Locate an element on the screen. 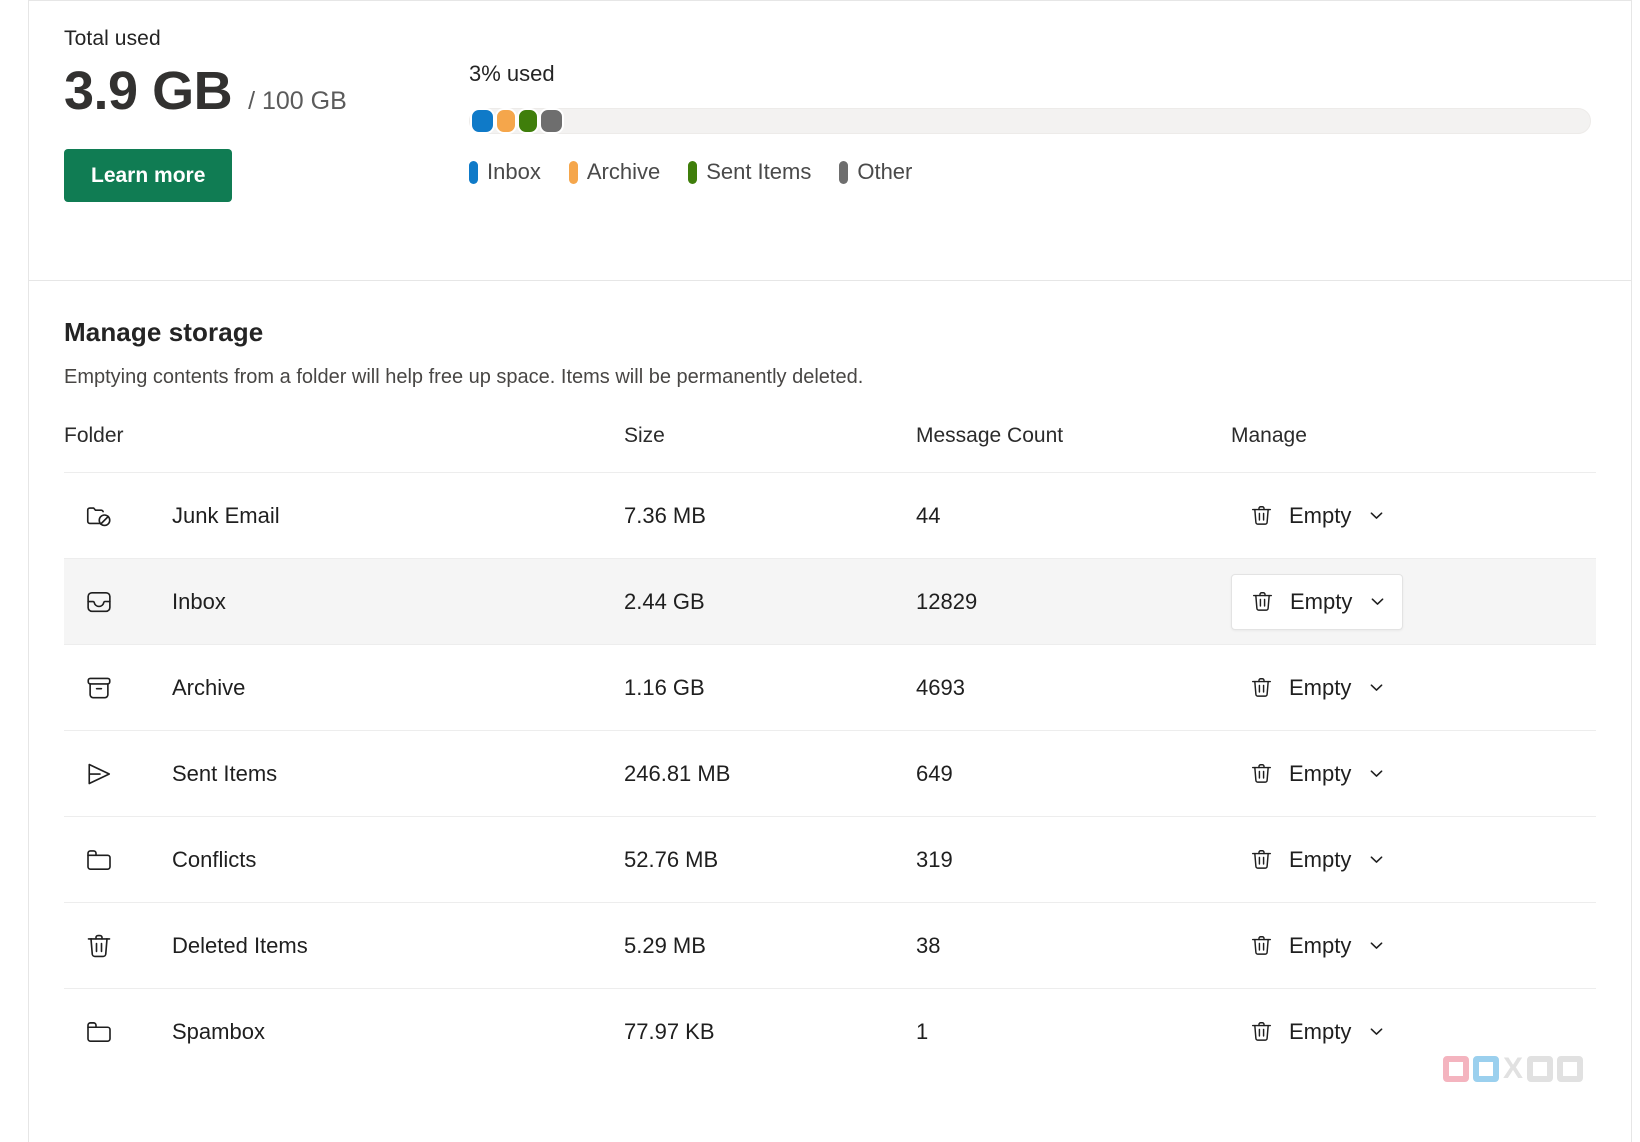 This screenshot has height=1142, width=1640. cell-size: 52.76 MB is located at coordinates (671, 859).